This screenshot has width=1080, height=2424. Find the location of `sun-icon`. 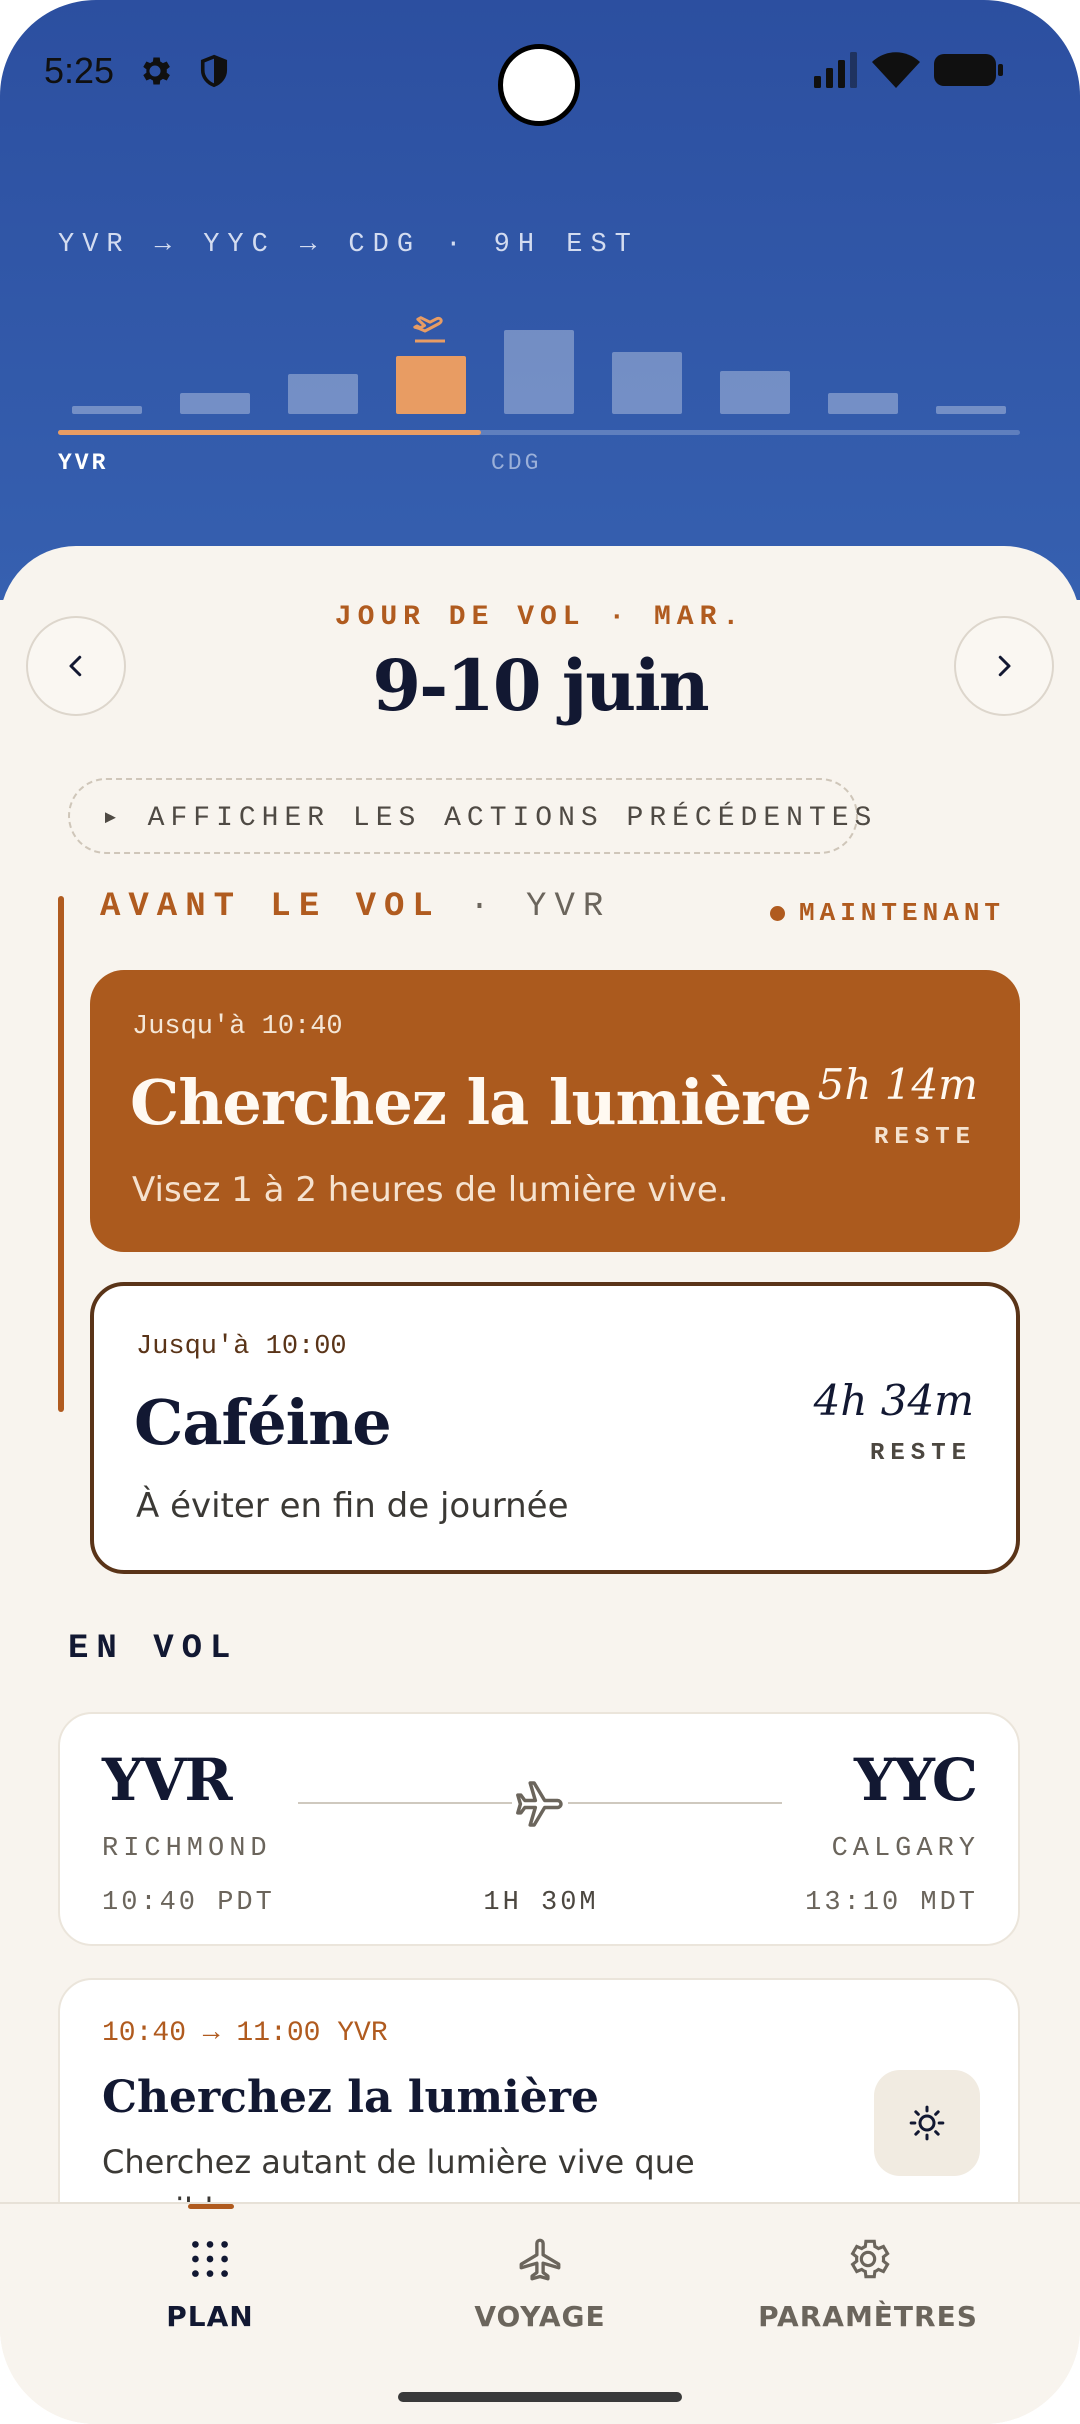

sun-icon is located at coordinates (927, 2123).